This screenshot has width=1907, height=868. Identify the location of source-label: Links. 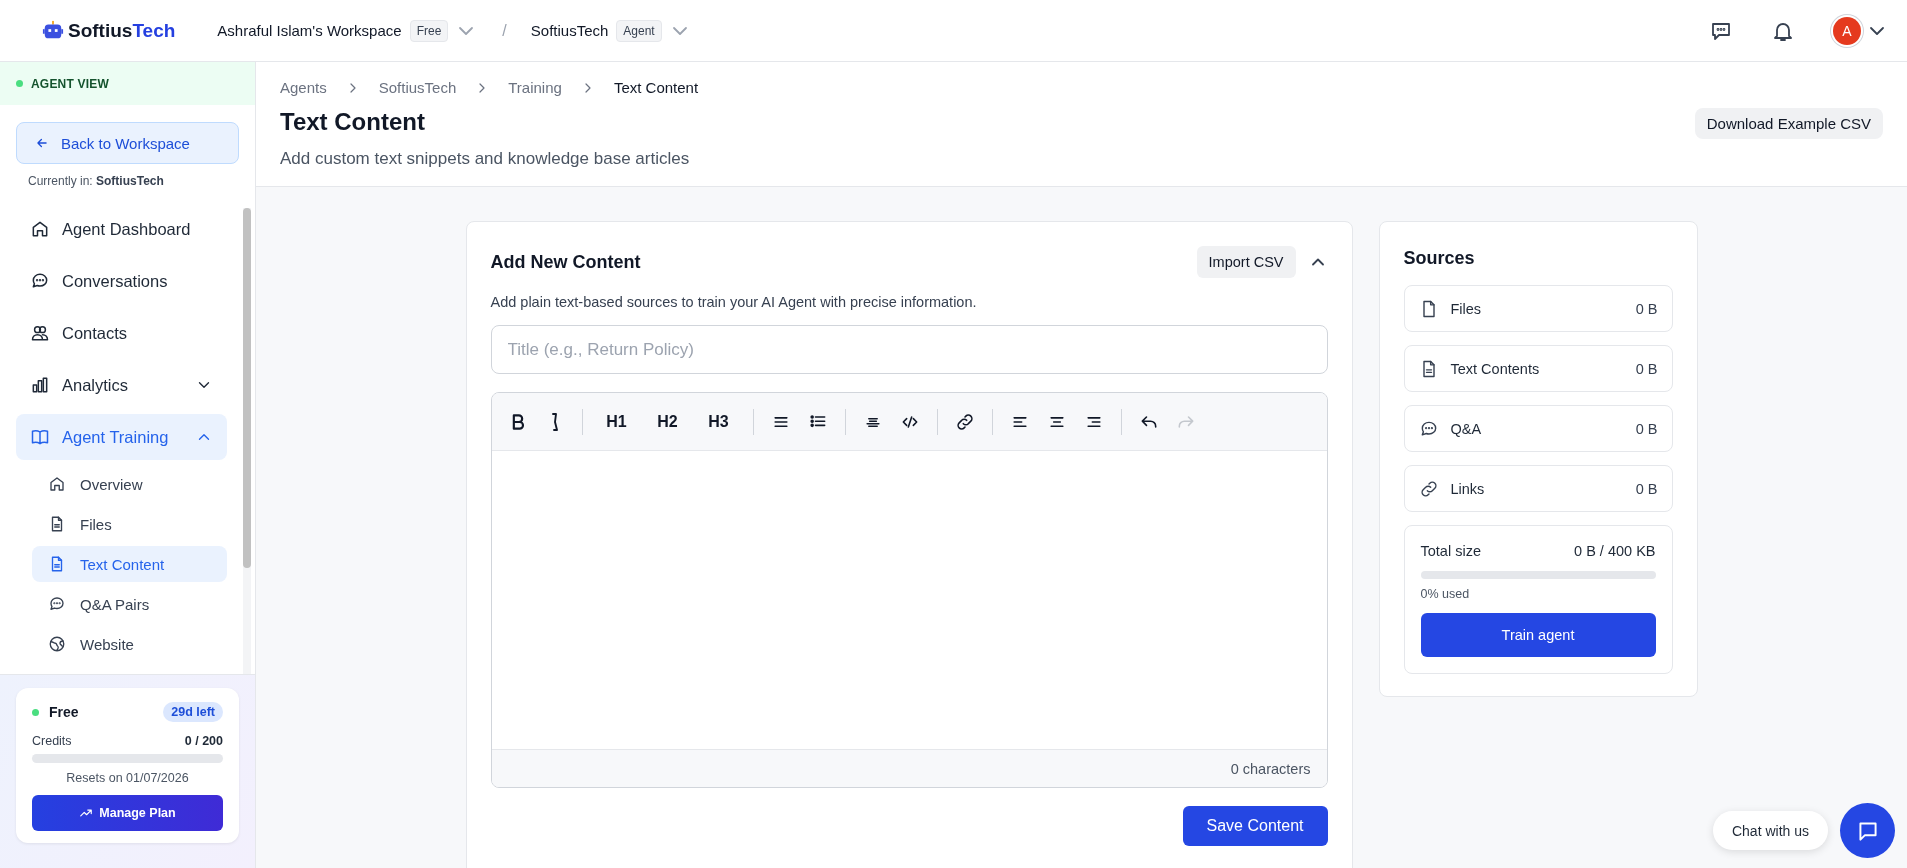
(1467, 488).